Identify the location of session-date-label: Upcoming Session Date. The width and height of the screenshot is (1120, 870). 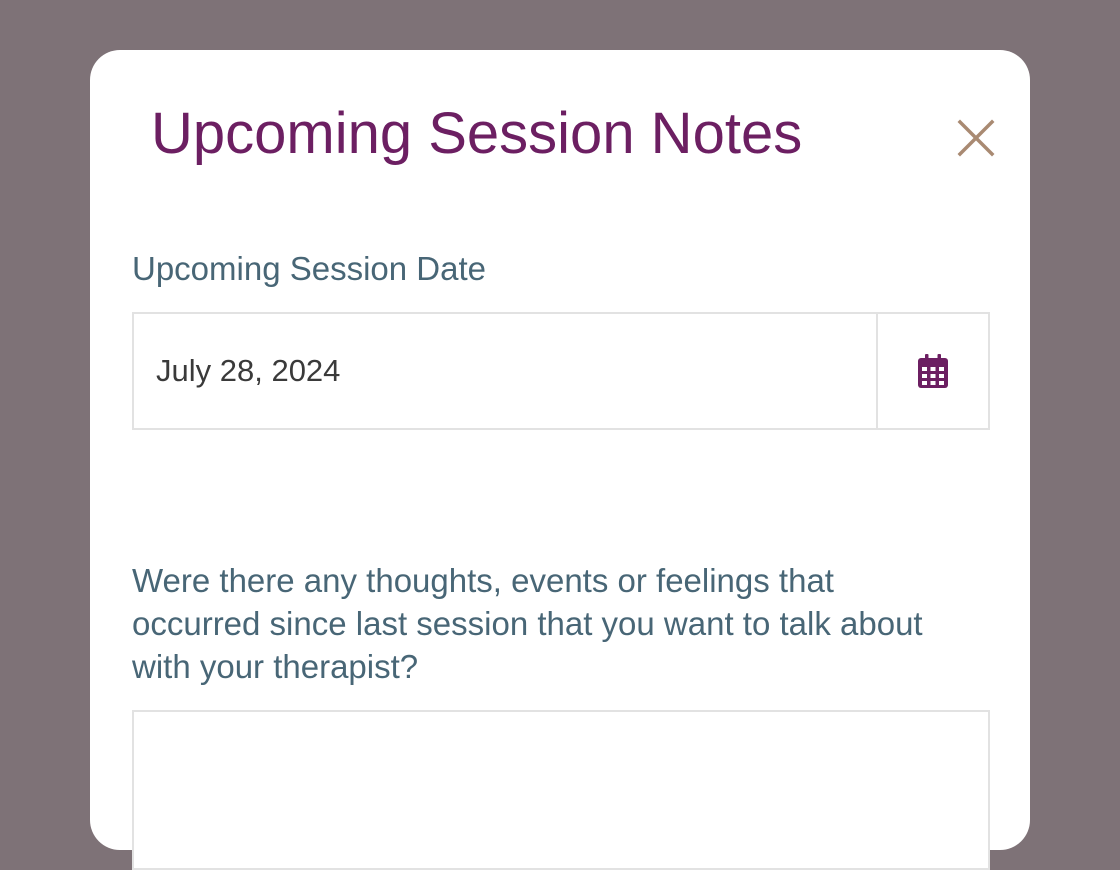
(309, 268).